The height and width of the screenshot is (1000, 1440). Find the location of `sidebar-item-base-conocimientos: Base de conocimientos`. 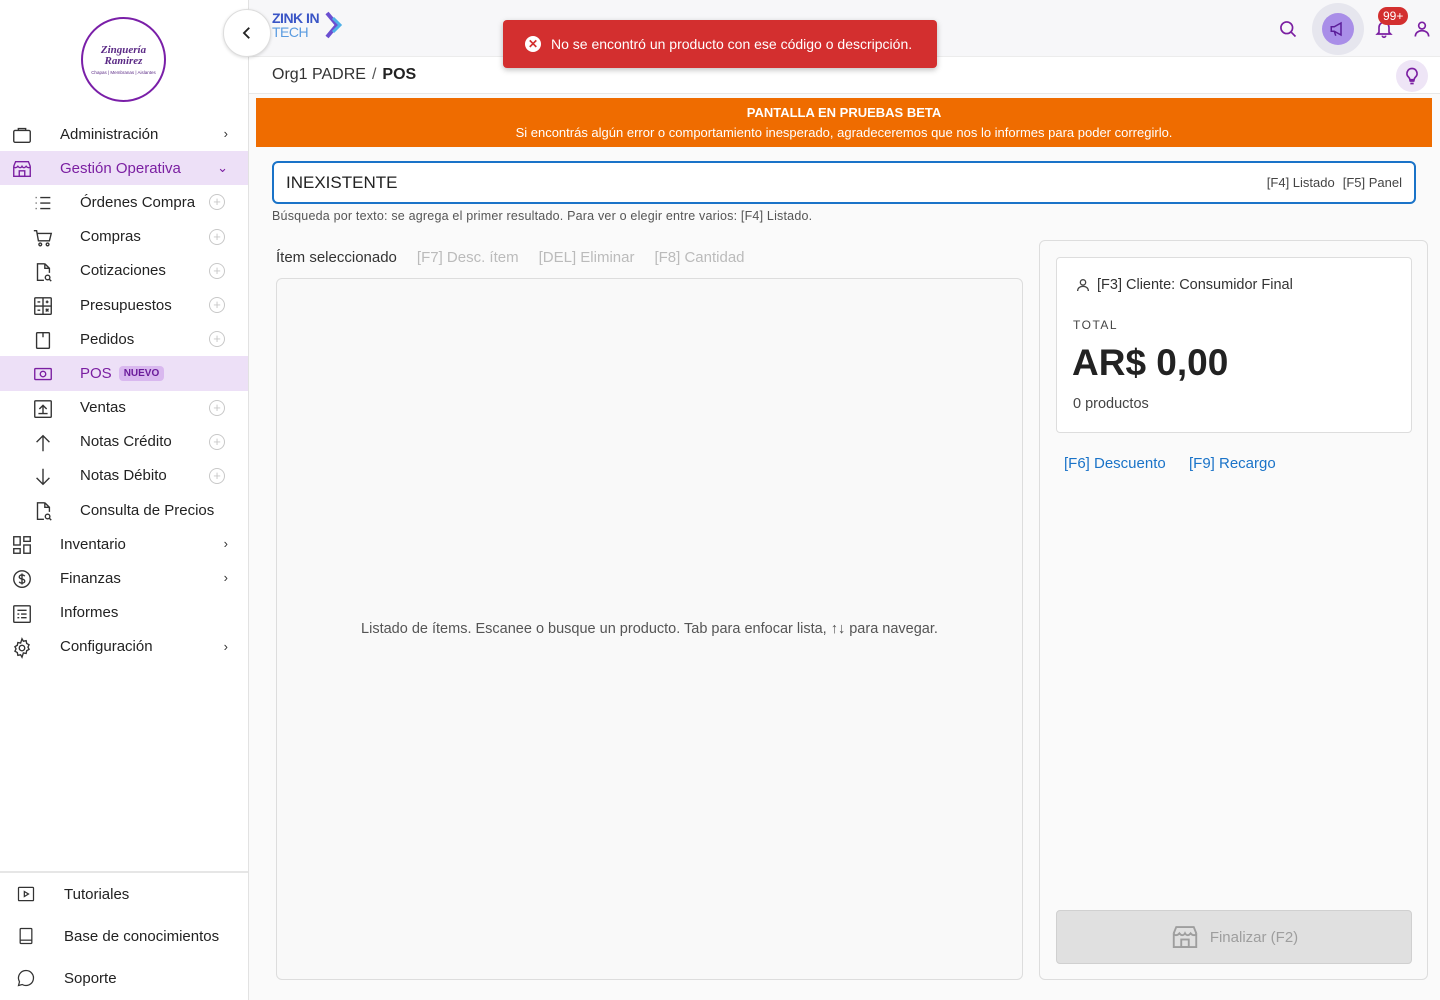

sidebar-item-base-conocimientos: Base de conocimientos is located at coordinates (124, 936).